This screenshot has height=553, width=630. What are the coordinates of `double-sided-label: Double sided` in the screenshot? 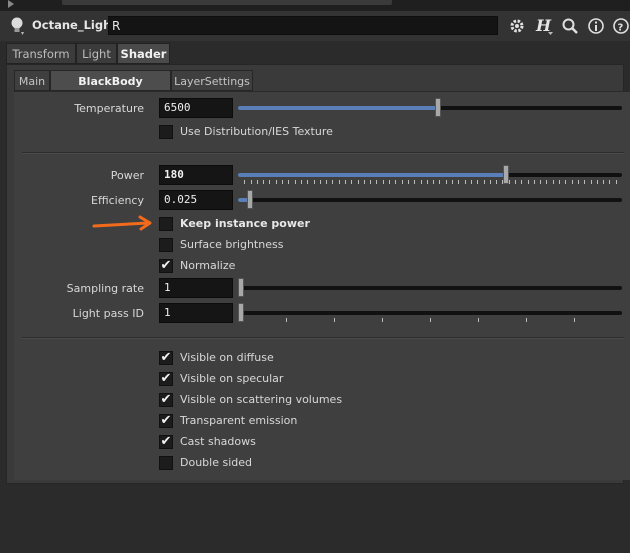 It's located at (216, 462).